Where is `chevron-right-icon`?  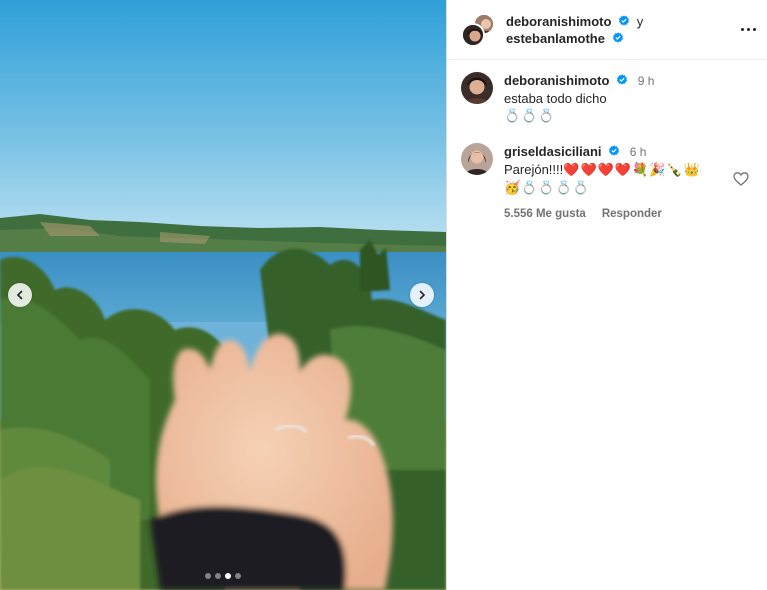
chevron-right-icon is located at coordinates (422, 295).